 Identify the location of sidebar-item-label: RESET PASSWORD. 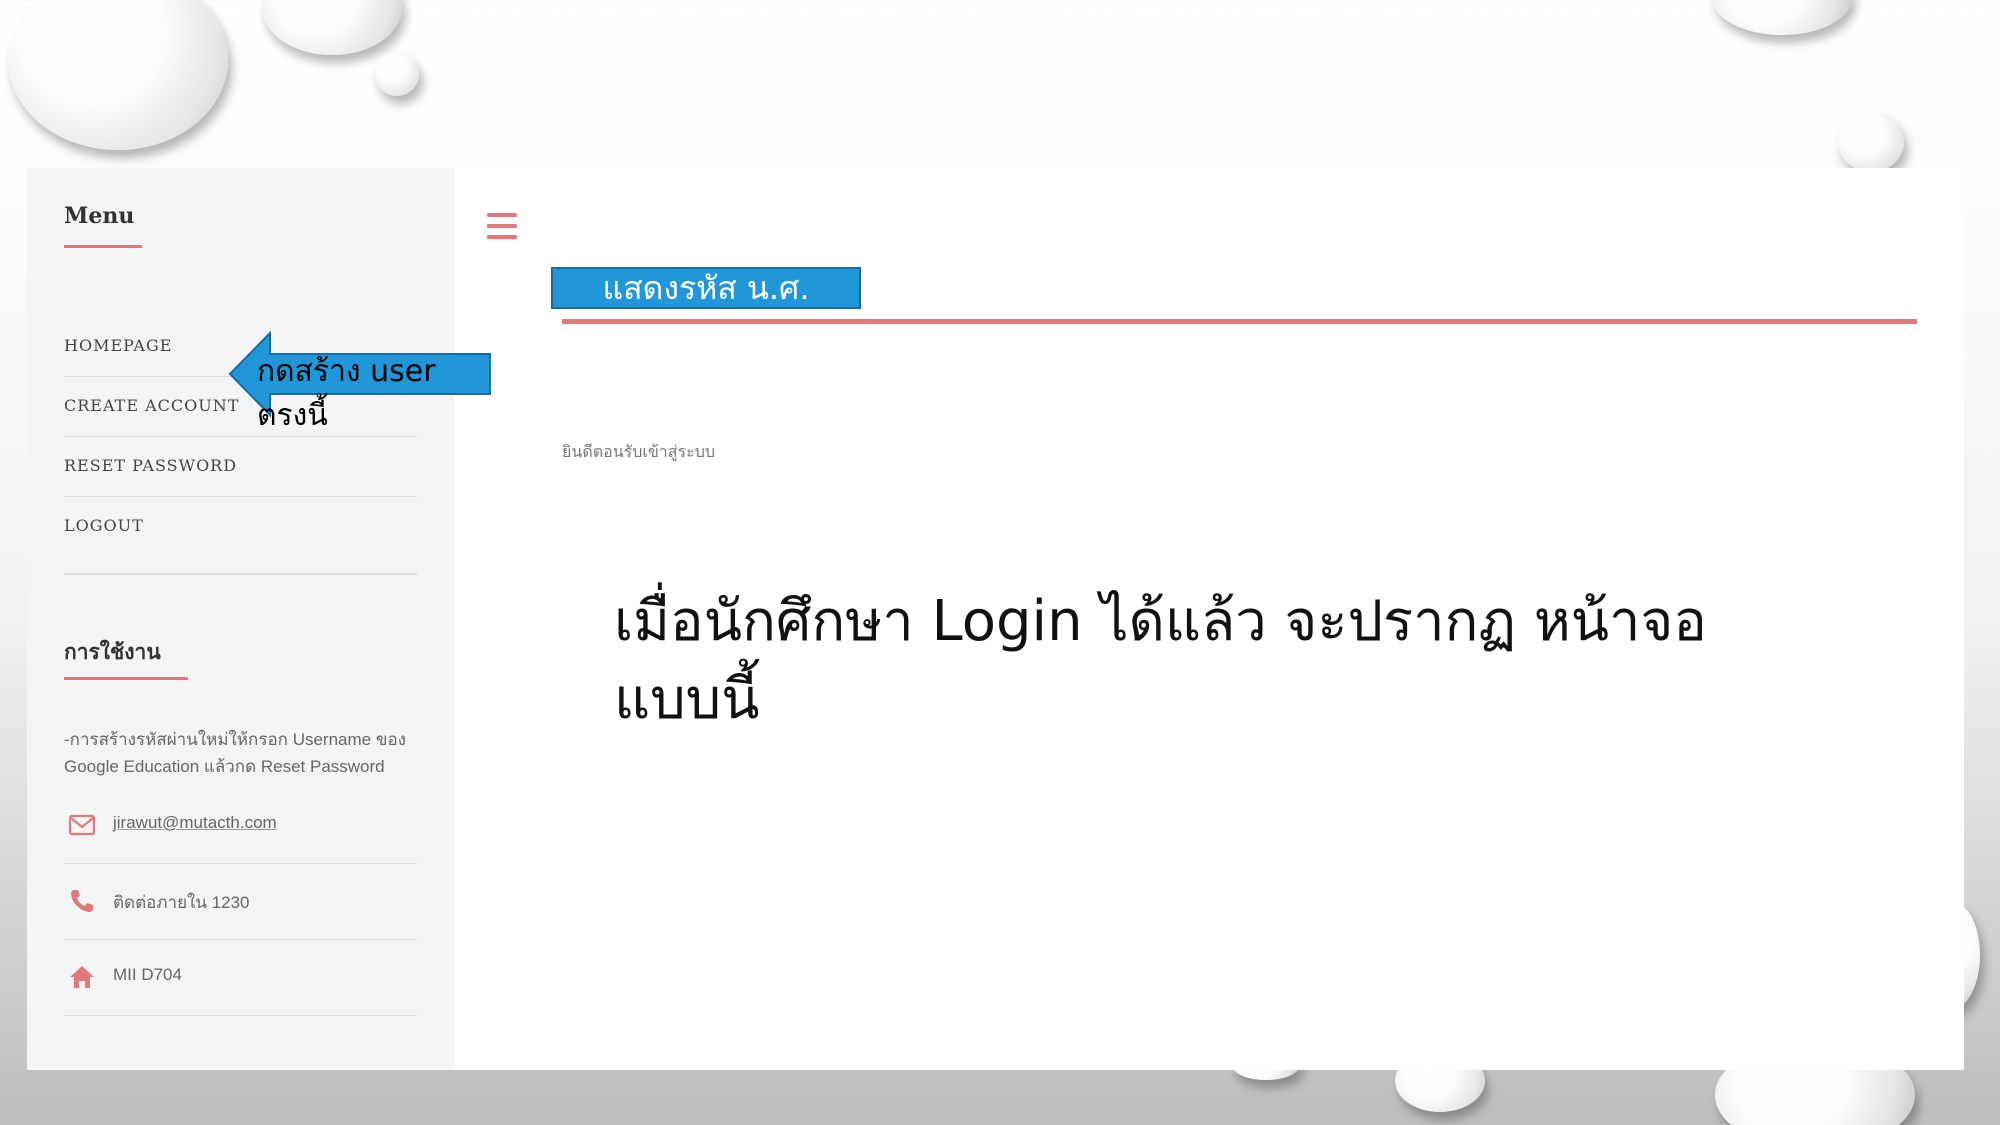
(151, 465).